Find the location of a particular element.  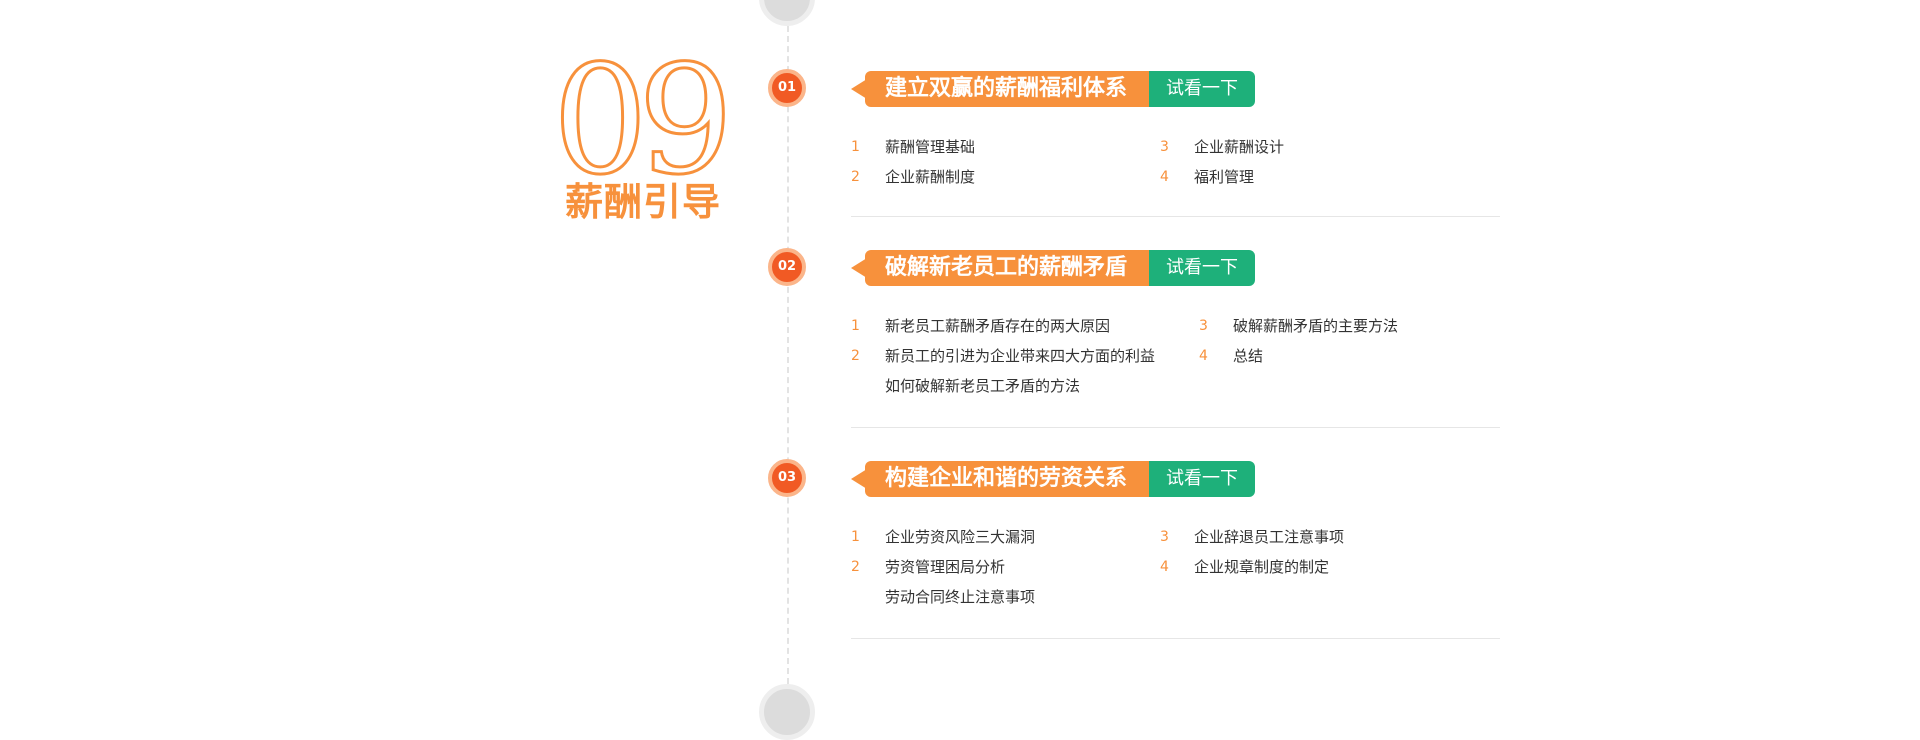

chapter-title: 薪酬引导 is located at coordinates (642, 202).